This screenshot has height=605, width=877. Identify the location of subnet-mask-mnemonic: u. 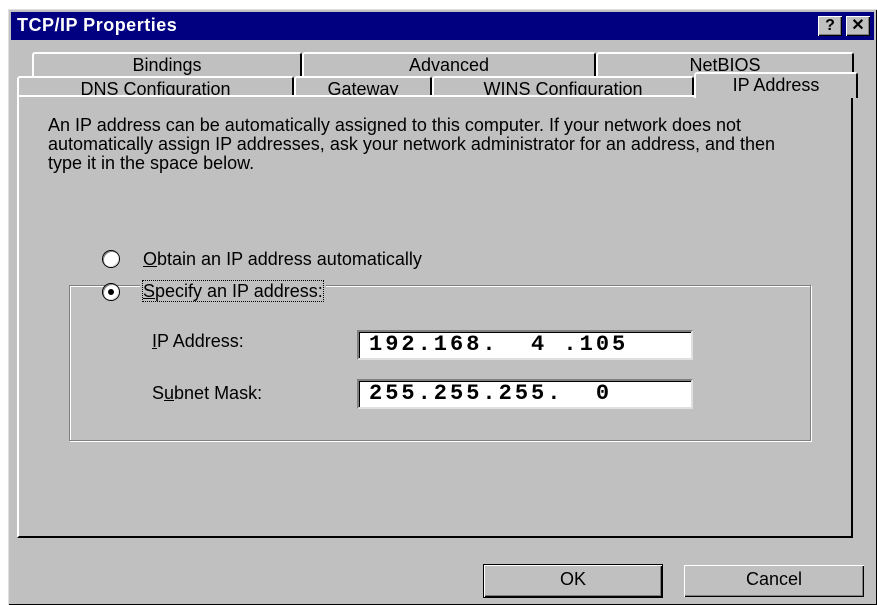
(169, 393).